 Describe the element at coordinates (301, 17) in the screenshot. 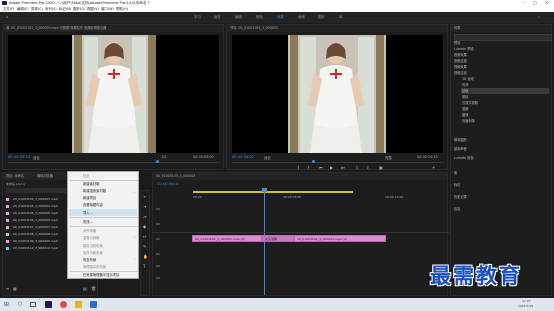

I see `workspace-tab-audio: 音频` at that location.